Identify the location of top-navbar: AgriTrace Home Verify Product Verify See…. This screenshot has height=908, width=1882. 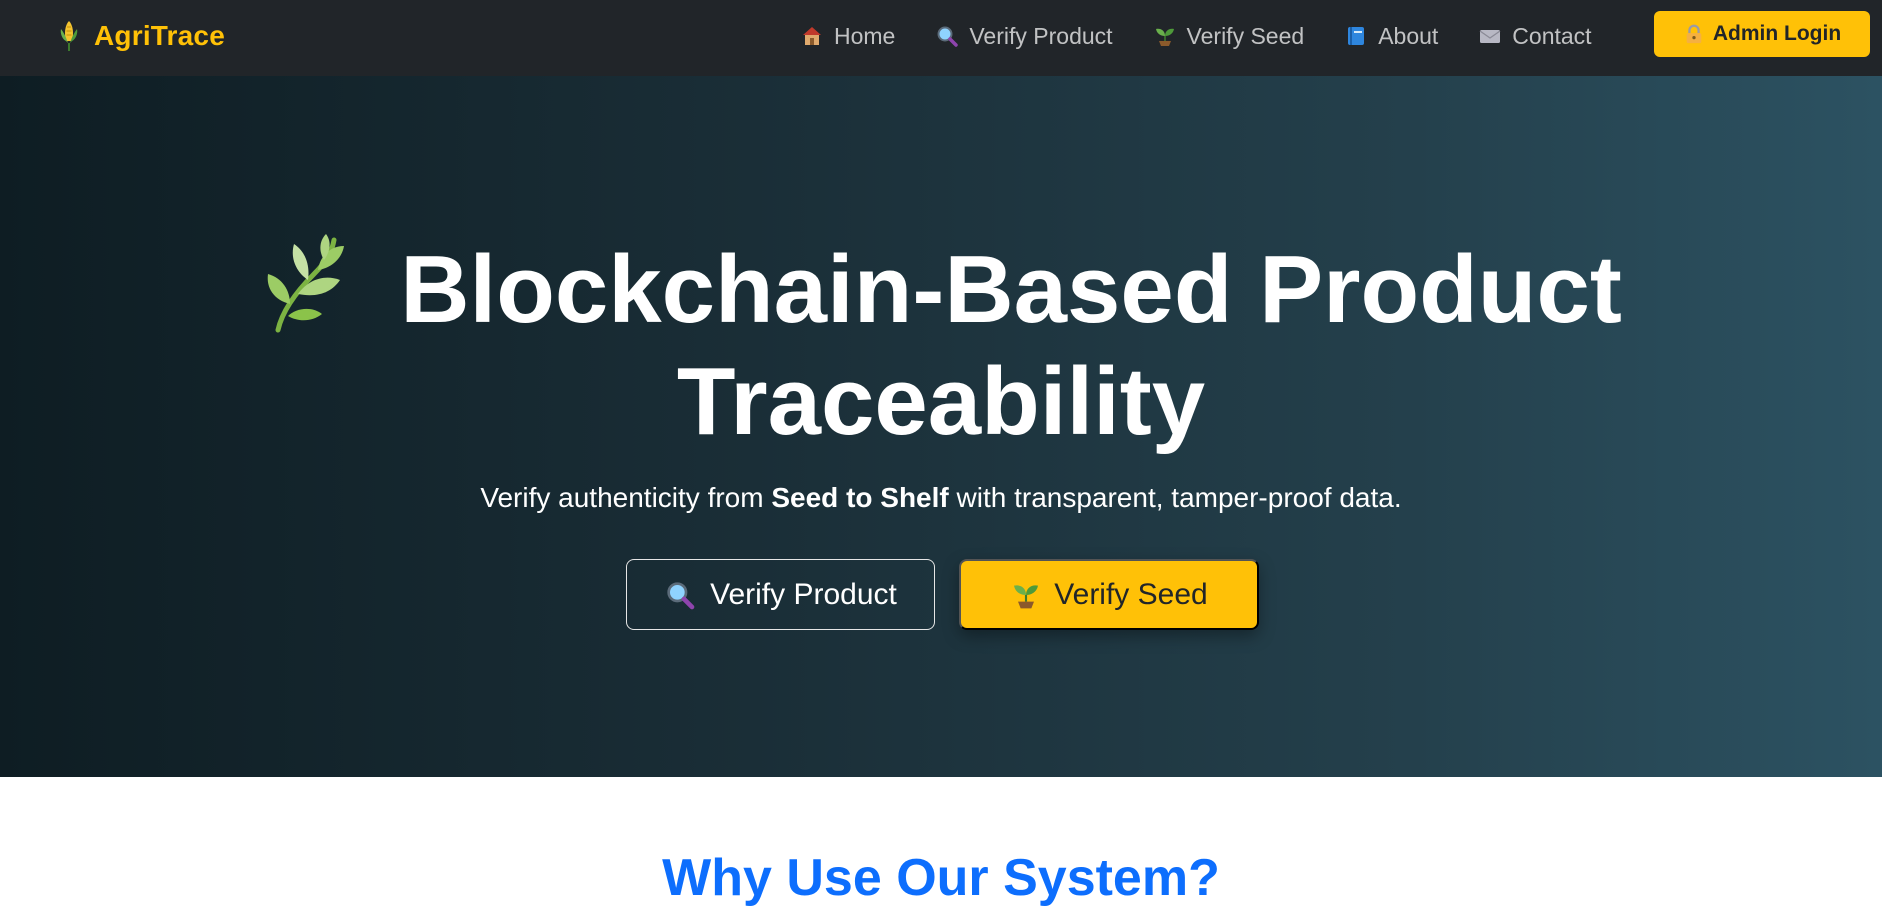
(941, 38).